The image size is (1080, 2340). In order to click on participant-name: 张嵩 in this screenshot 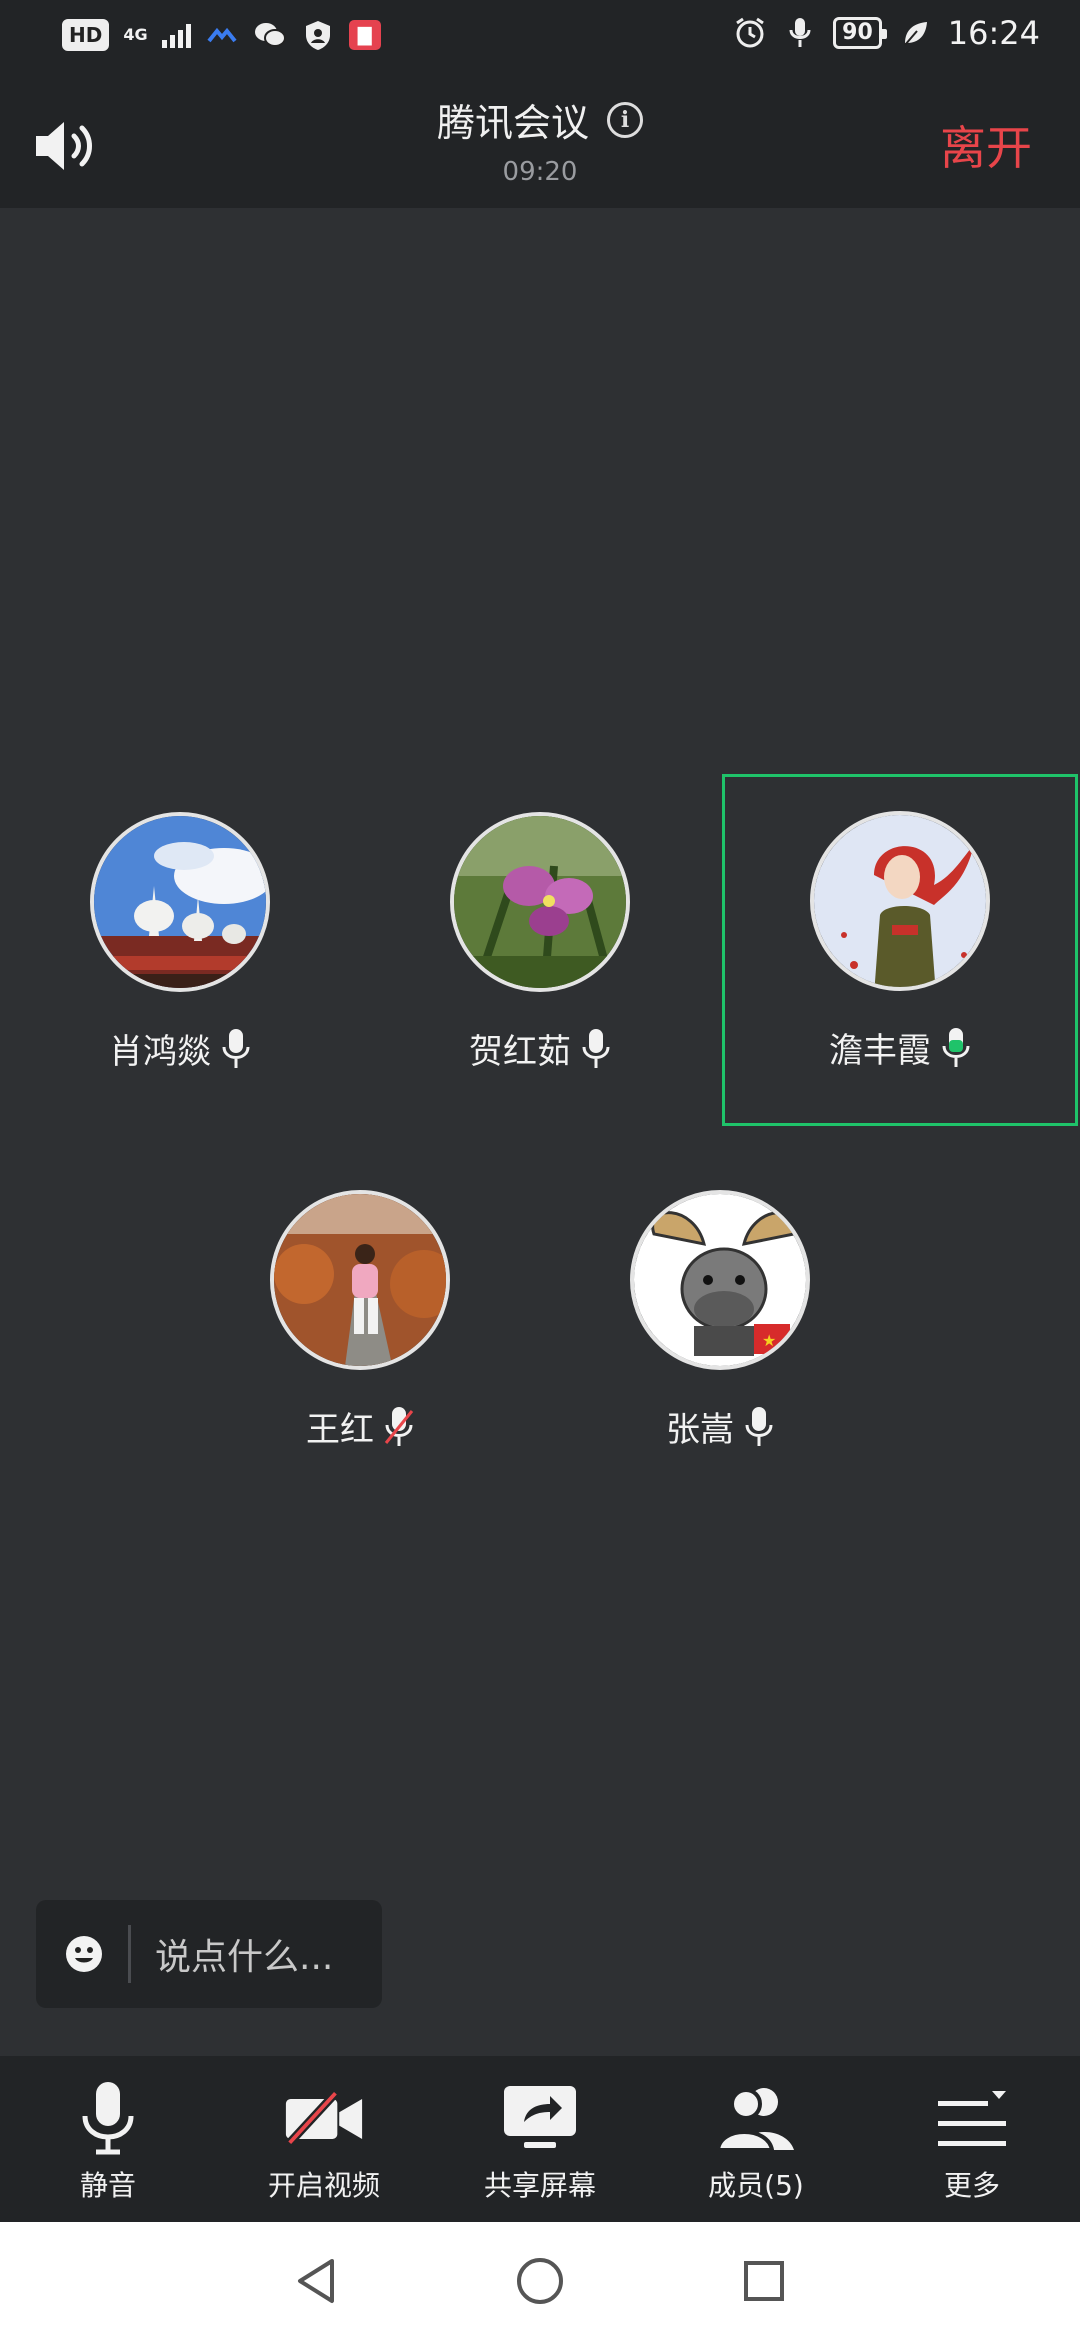, I will do `click(700, 1430)`.